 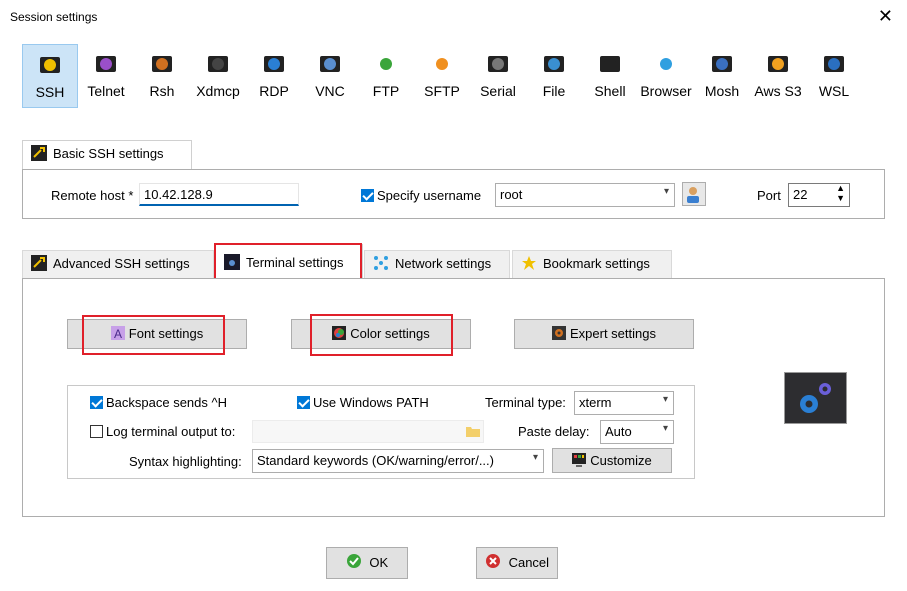 What do you see at coordinates (367, 563) in the screenshot?
I see `ok-button: OK` at bounding box center [367, 563].